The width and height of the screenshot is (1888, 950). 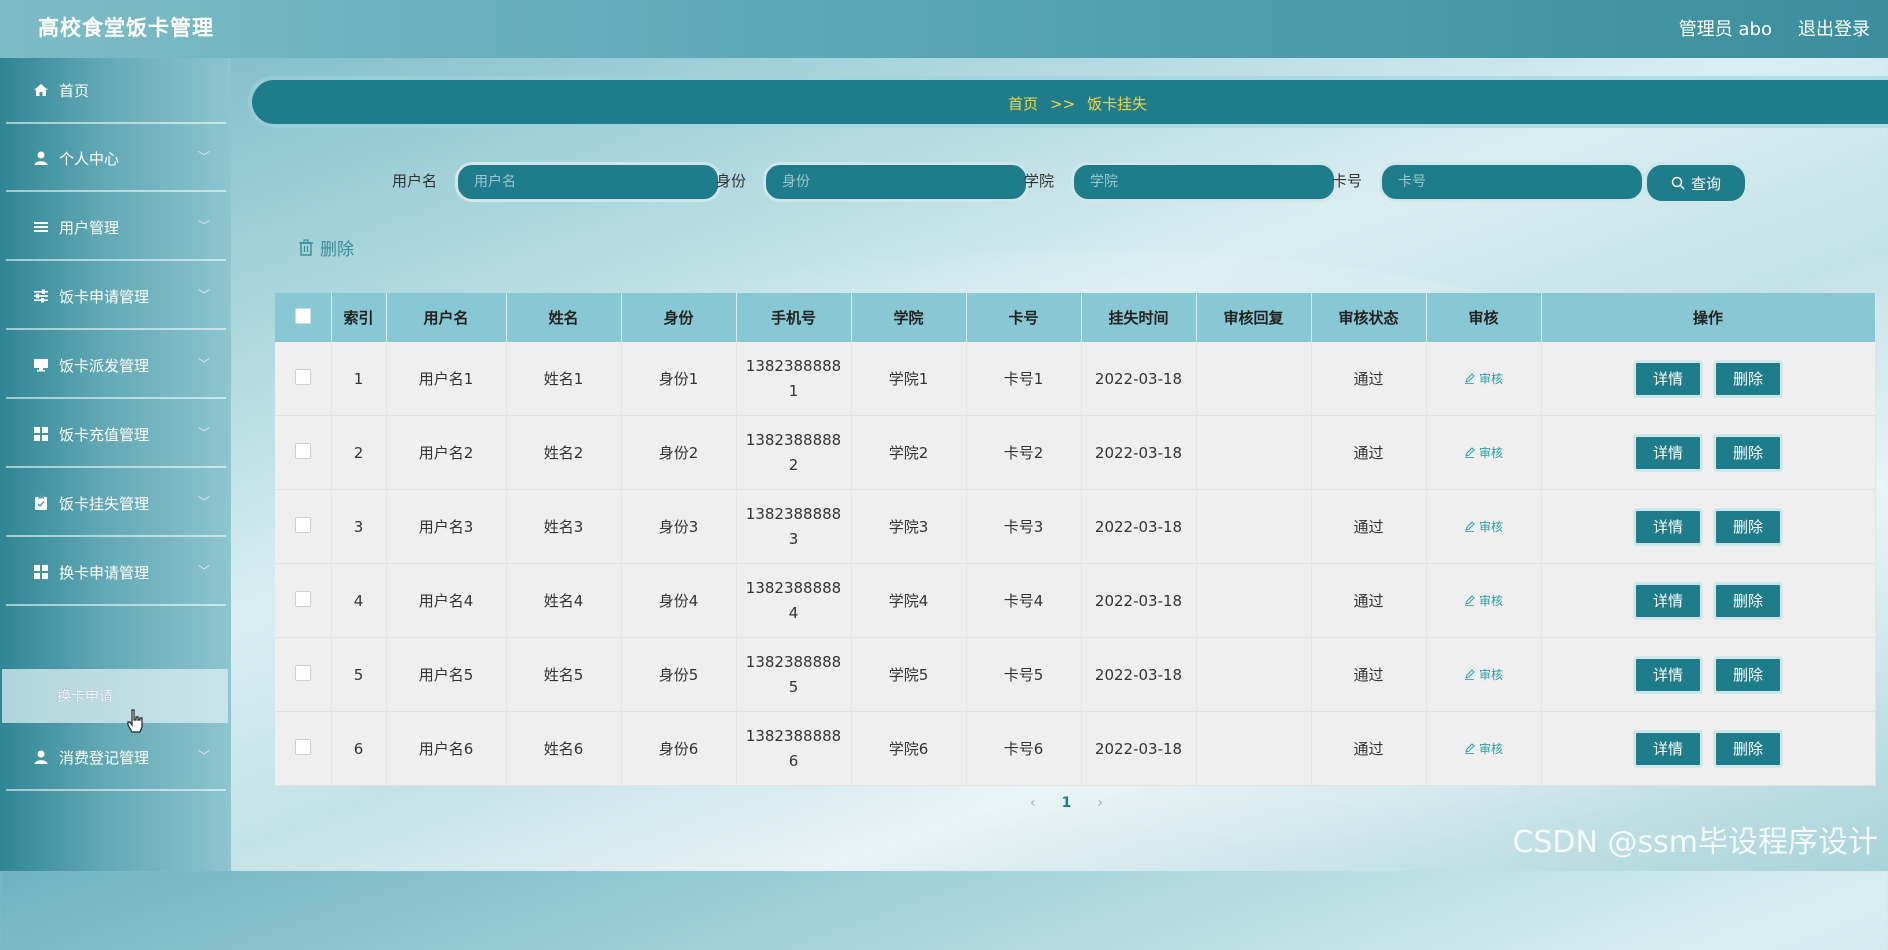 What do you see at coordinates (116, 758) in the screenshot?
I see `sidebar-item-consumption: 消费登记管理 ﹀` at bounding box center [116, 758].